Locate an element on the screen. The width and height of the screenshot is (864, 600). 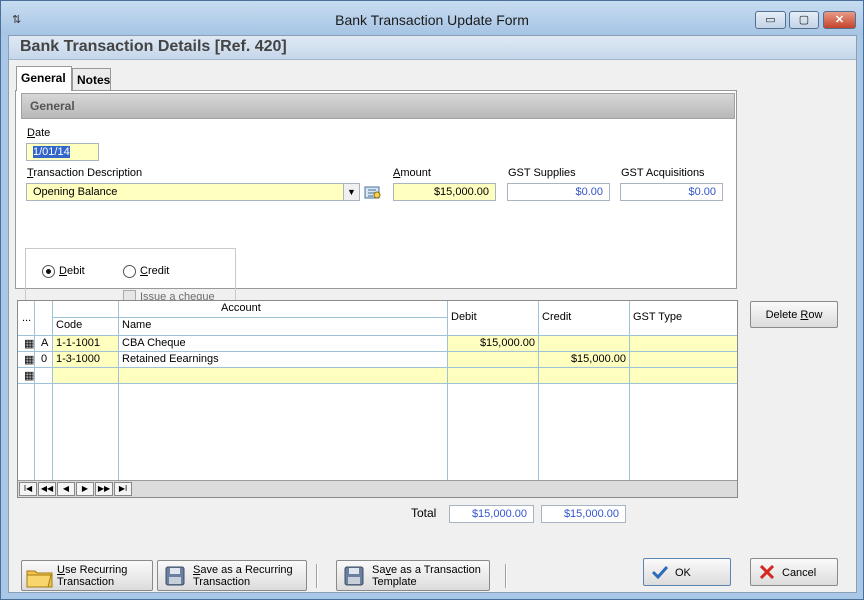
ok-label: OK is located at coordinates (683, 573).